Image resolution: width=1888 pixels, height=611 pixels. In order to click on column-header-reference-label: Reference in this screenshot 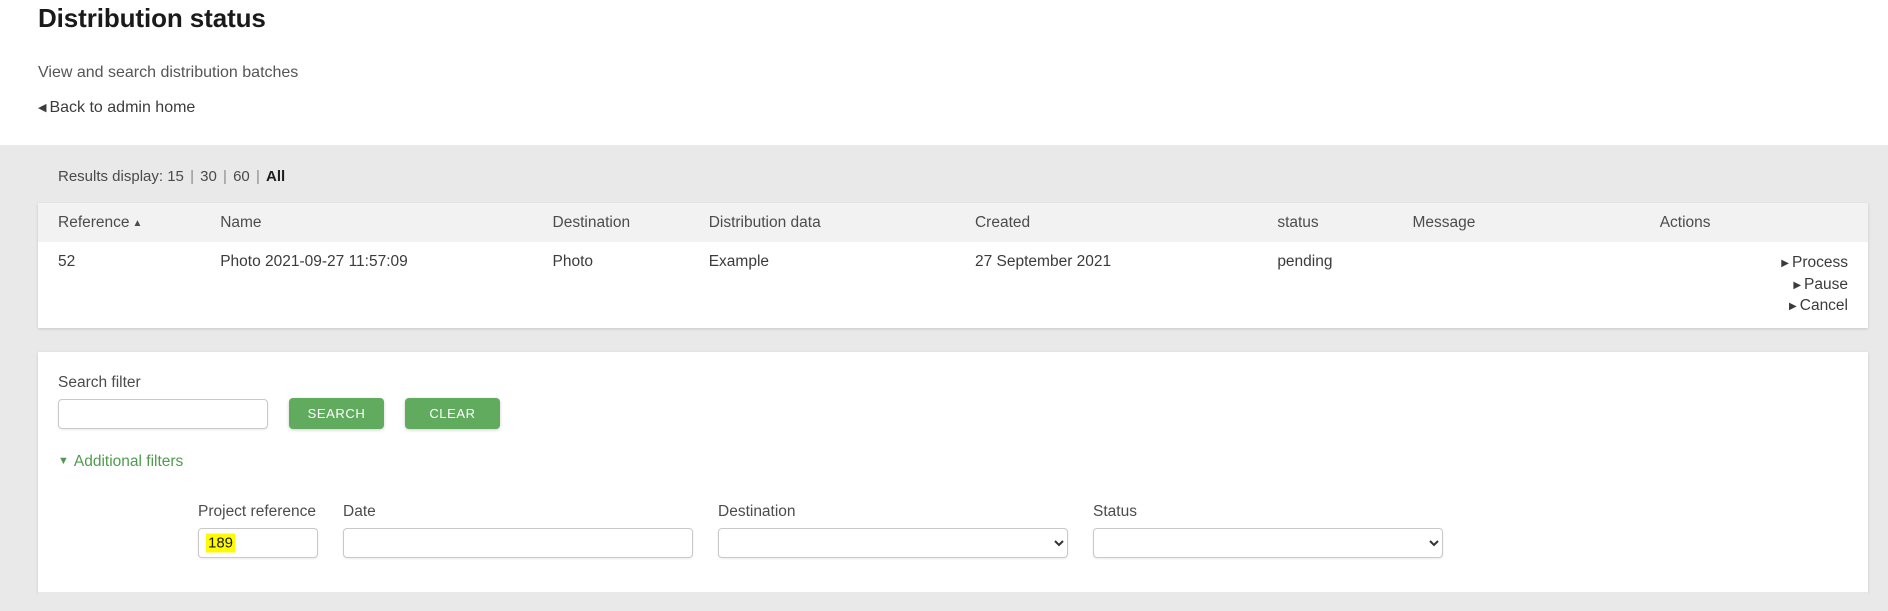, I will do `click(94, 222)`.